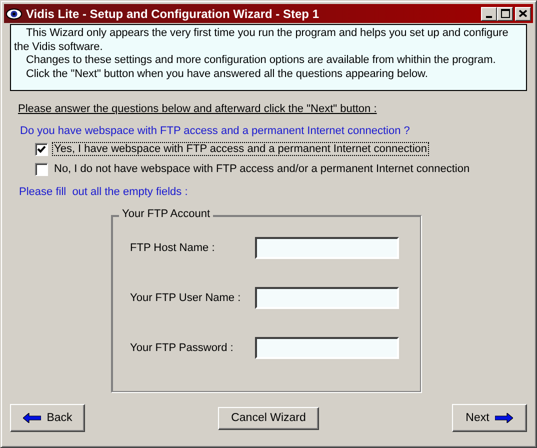  What do you see at coordinates (166, 214) in the screenshot?
I see `group-title: Your FTP Account` at bounding box center [166, 214].